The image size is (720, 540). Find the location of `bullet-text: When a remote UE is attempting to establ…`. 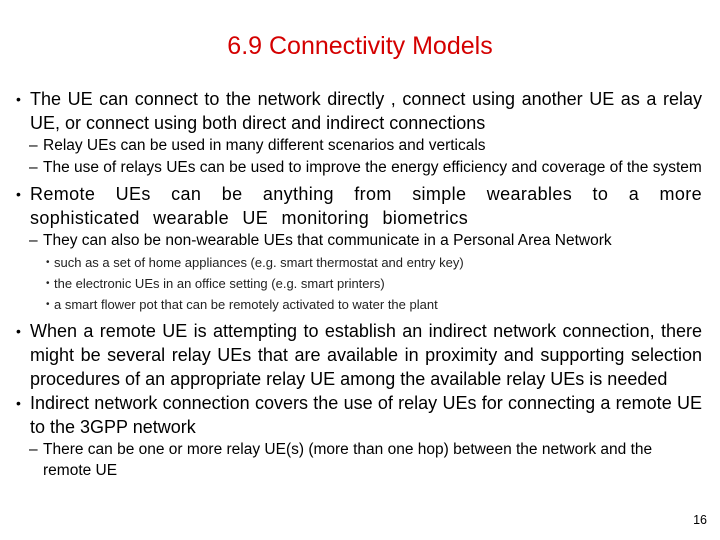

bullet-text: When a remote UE is attempting to establ… is located at coordinates (366, 354).